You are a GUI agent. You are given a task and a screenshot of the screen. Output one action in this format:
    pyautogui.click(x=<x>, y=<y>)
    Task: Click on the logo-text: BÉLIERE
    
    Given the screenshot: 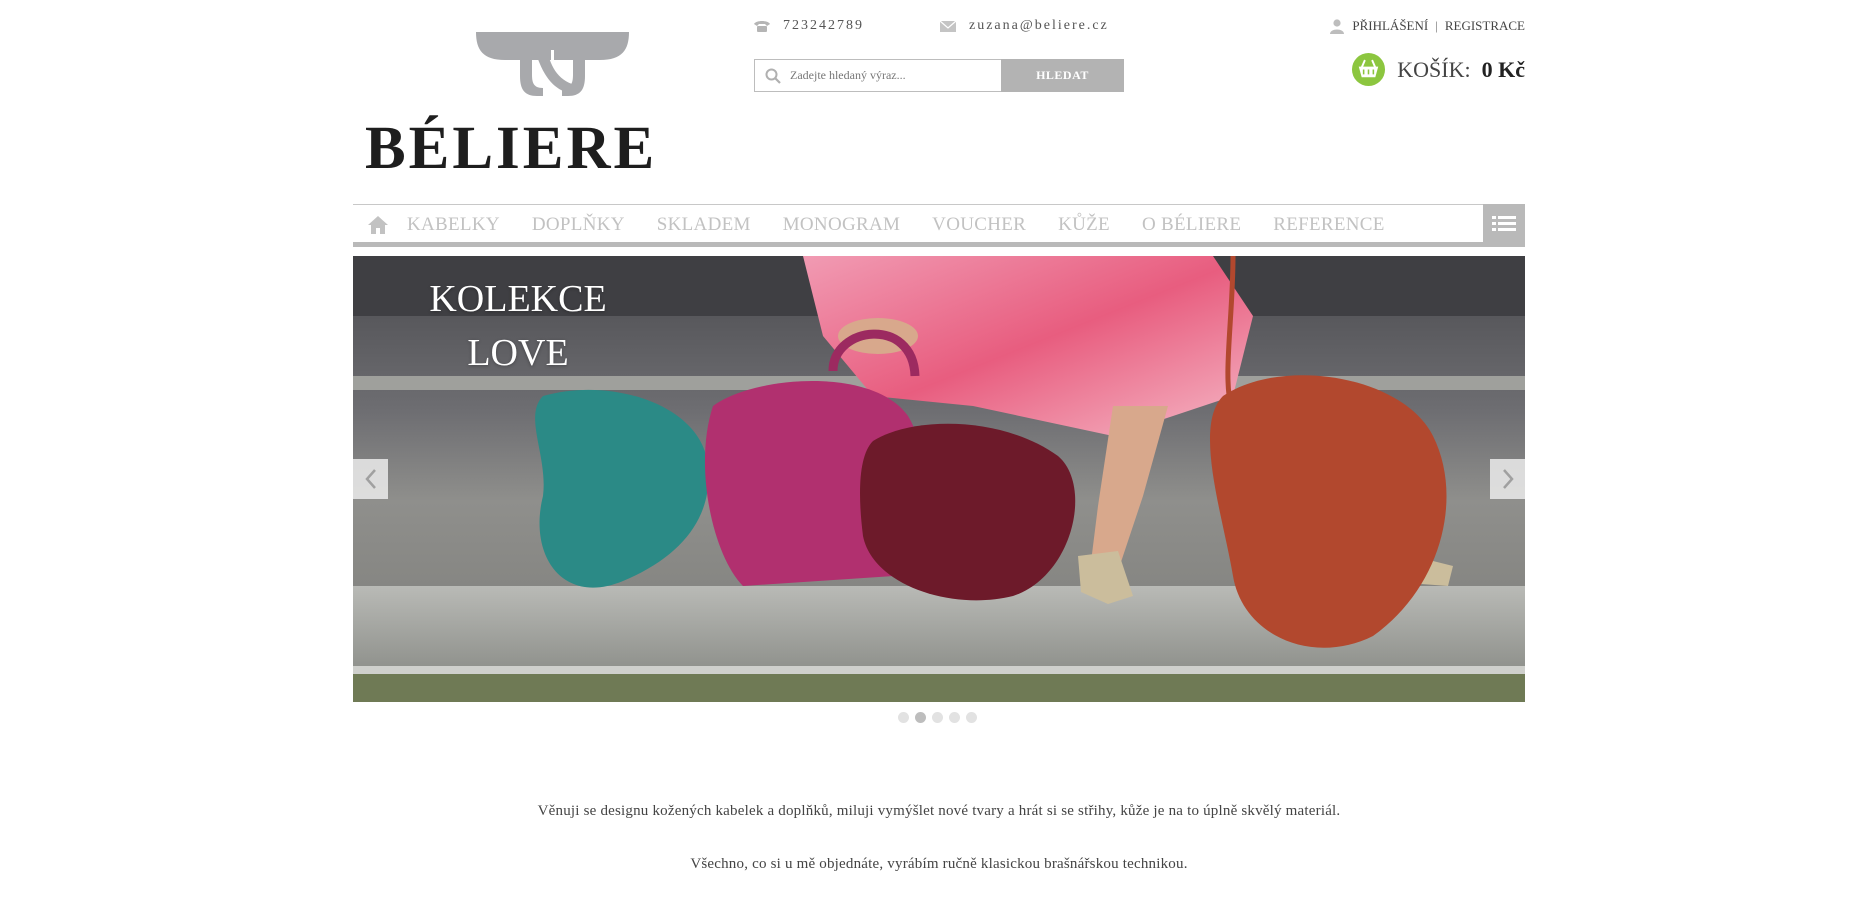 What is the action you would take?
    pyautogui.click(x=511, y=148)
    